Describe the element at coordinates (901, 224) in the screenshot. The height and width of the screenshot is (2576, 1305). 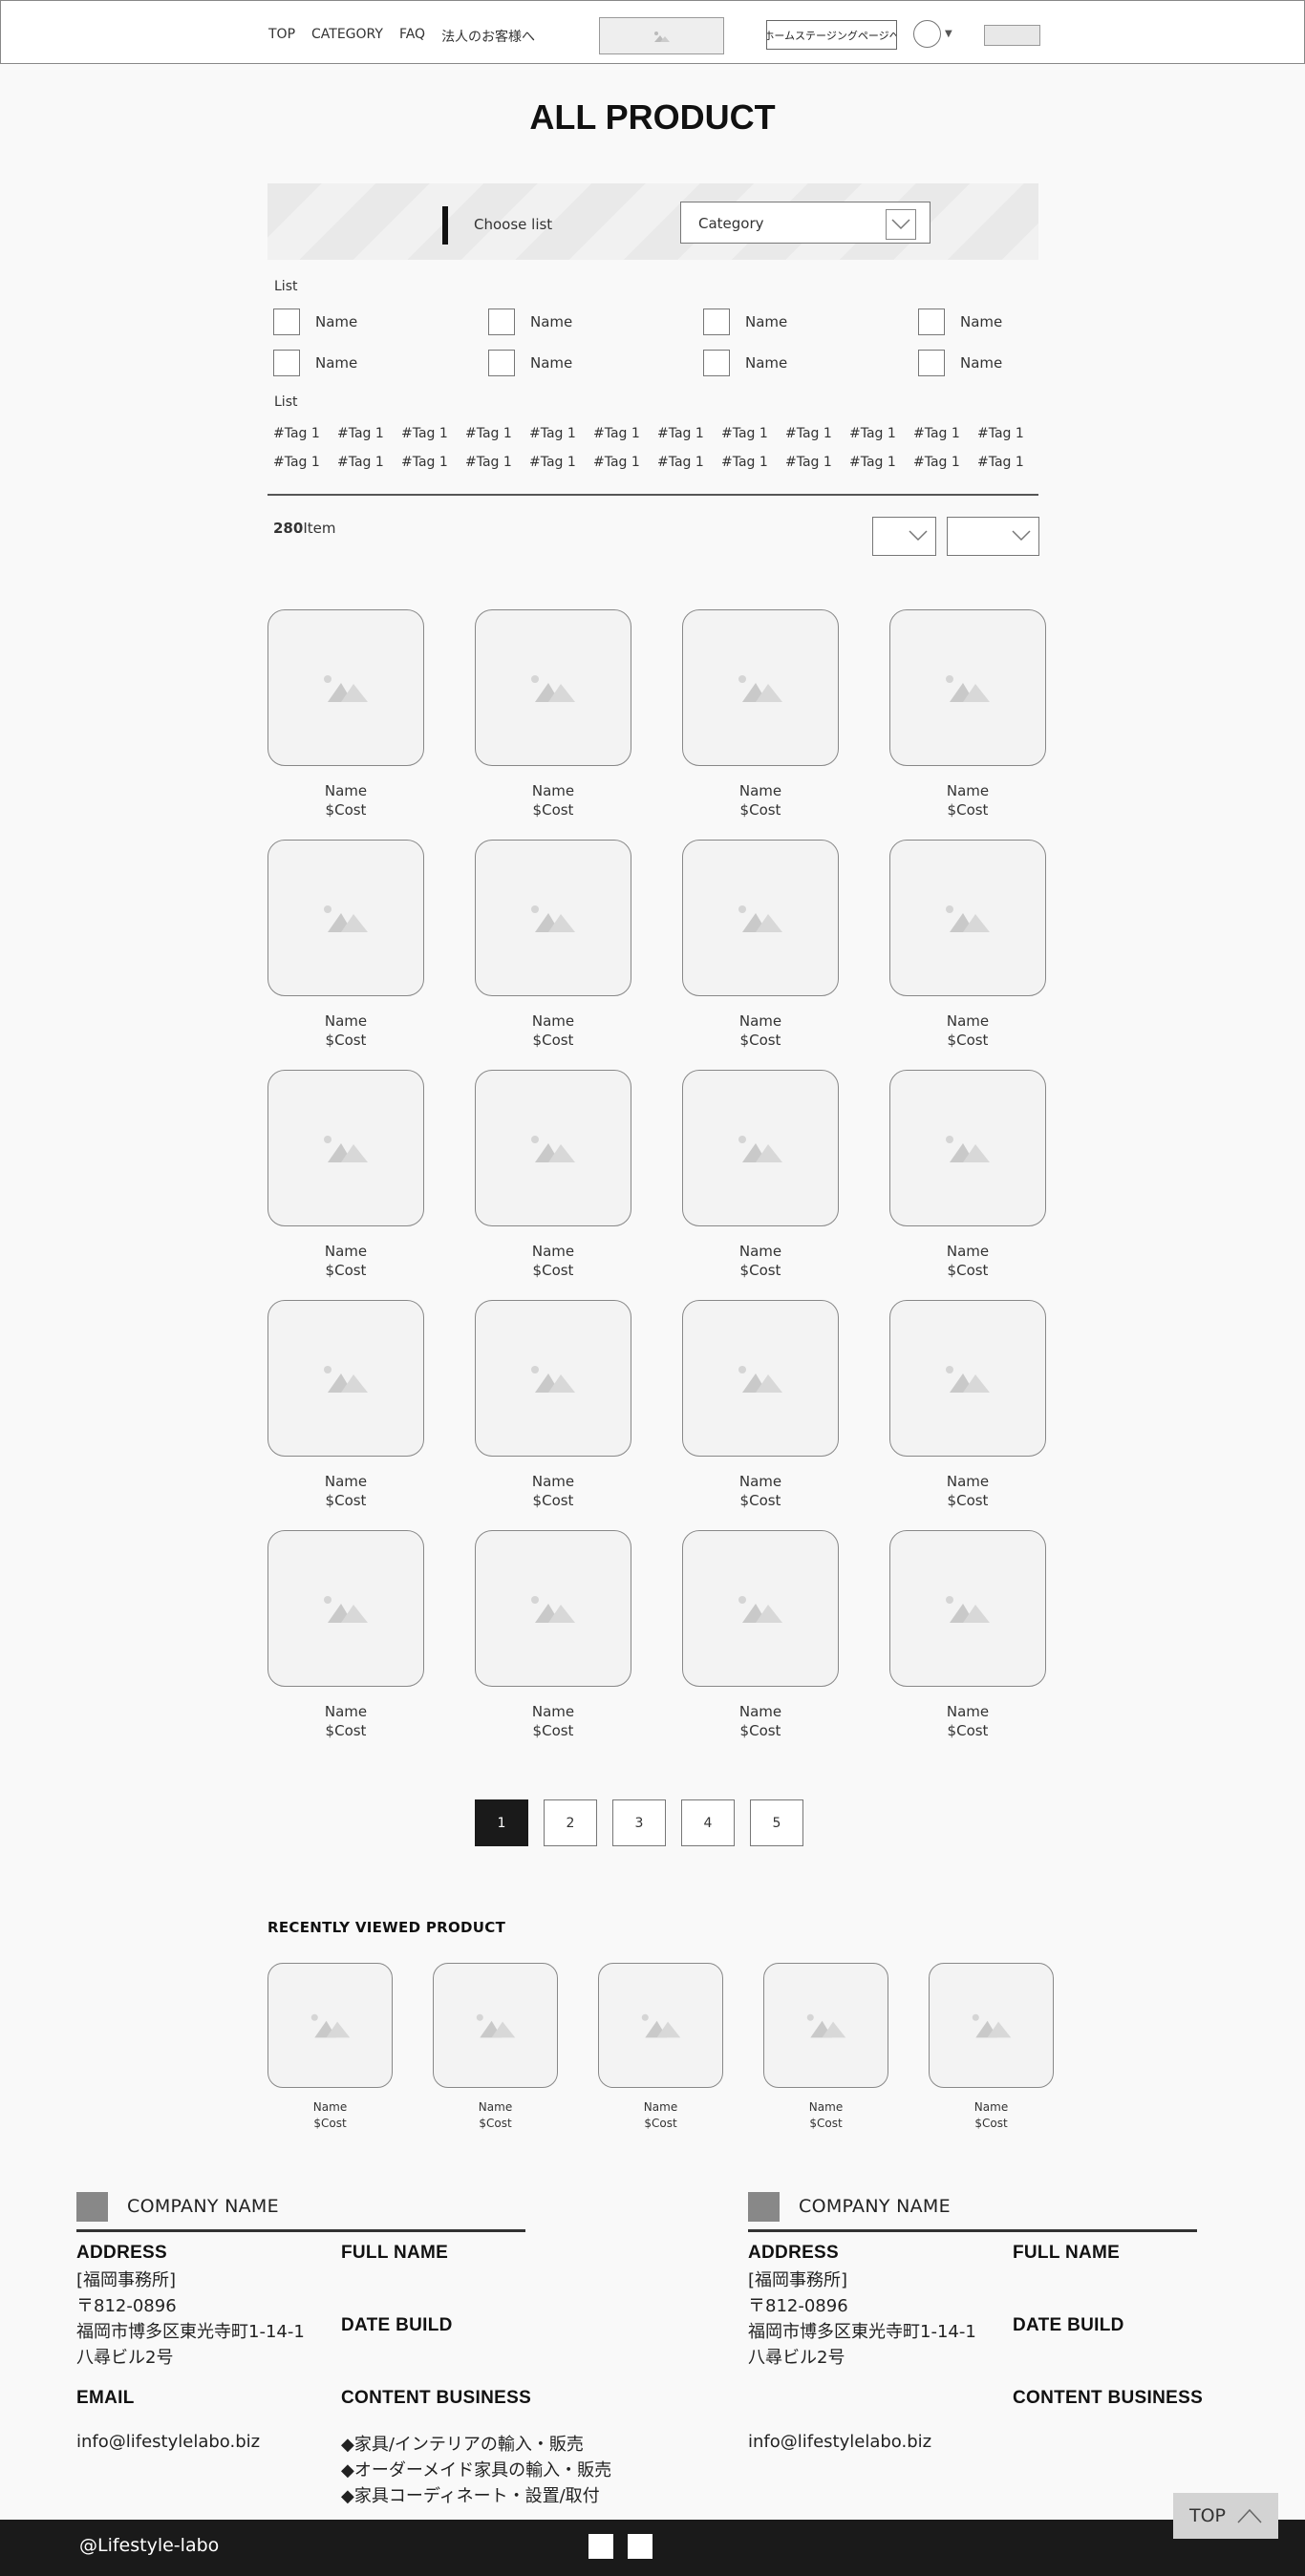
I see `chevron-down-icon` at that location.